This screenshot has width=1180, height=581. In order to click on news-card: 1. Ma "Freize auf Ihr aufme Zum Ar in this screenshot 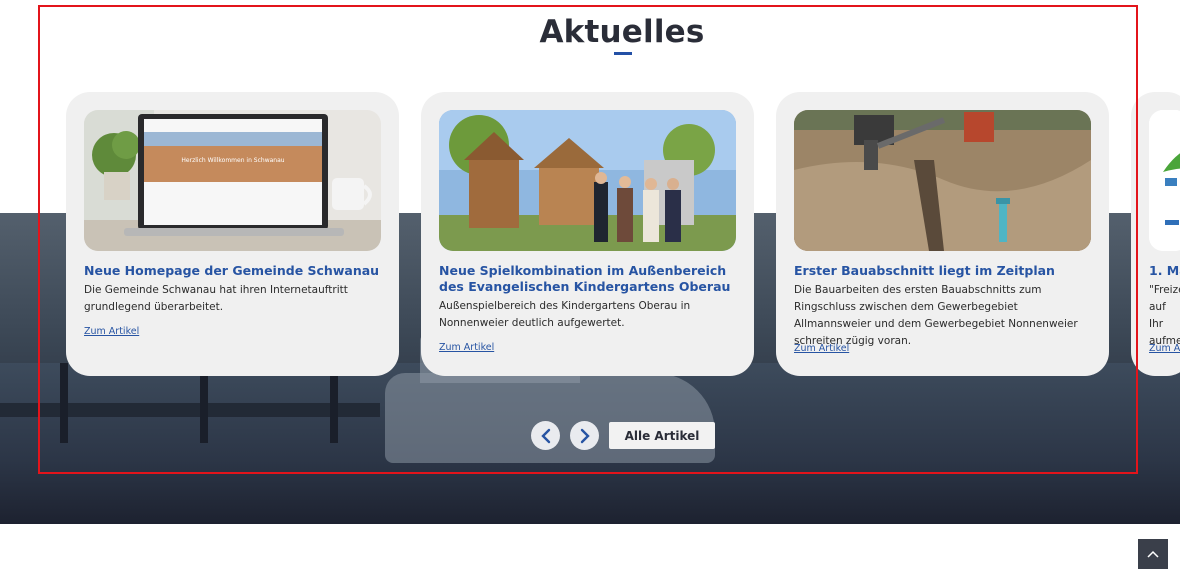, I will do `click(1155, 234)`.